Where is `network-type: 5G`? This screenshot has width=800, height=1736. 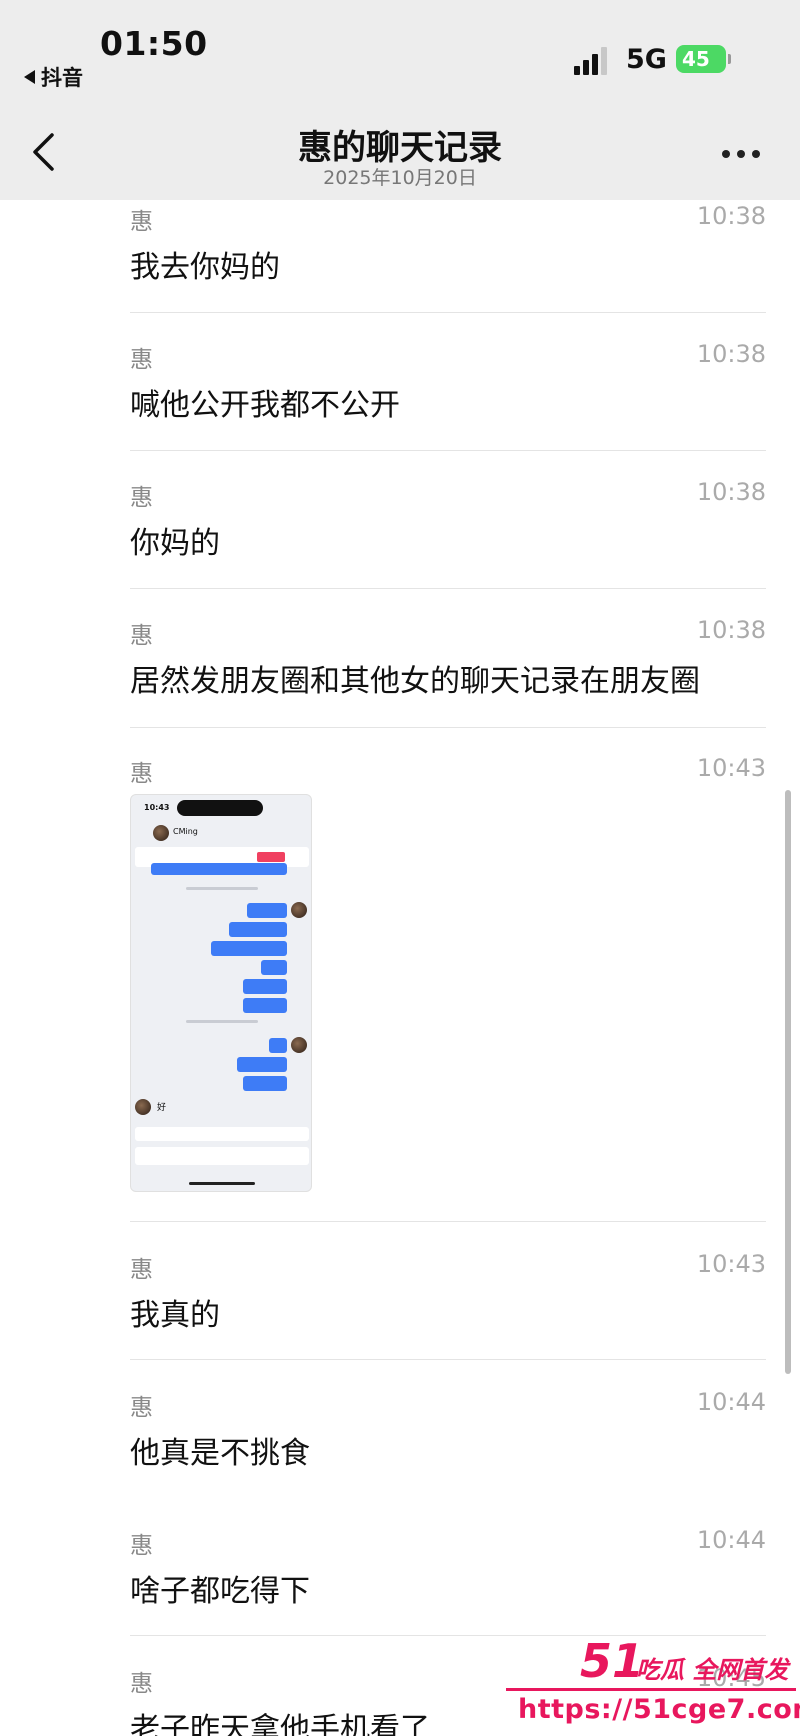
network-type: 5G is located at coordinates (646, 59).